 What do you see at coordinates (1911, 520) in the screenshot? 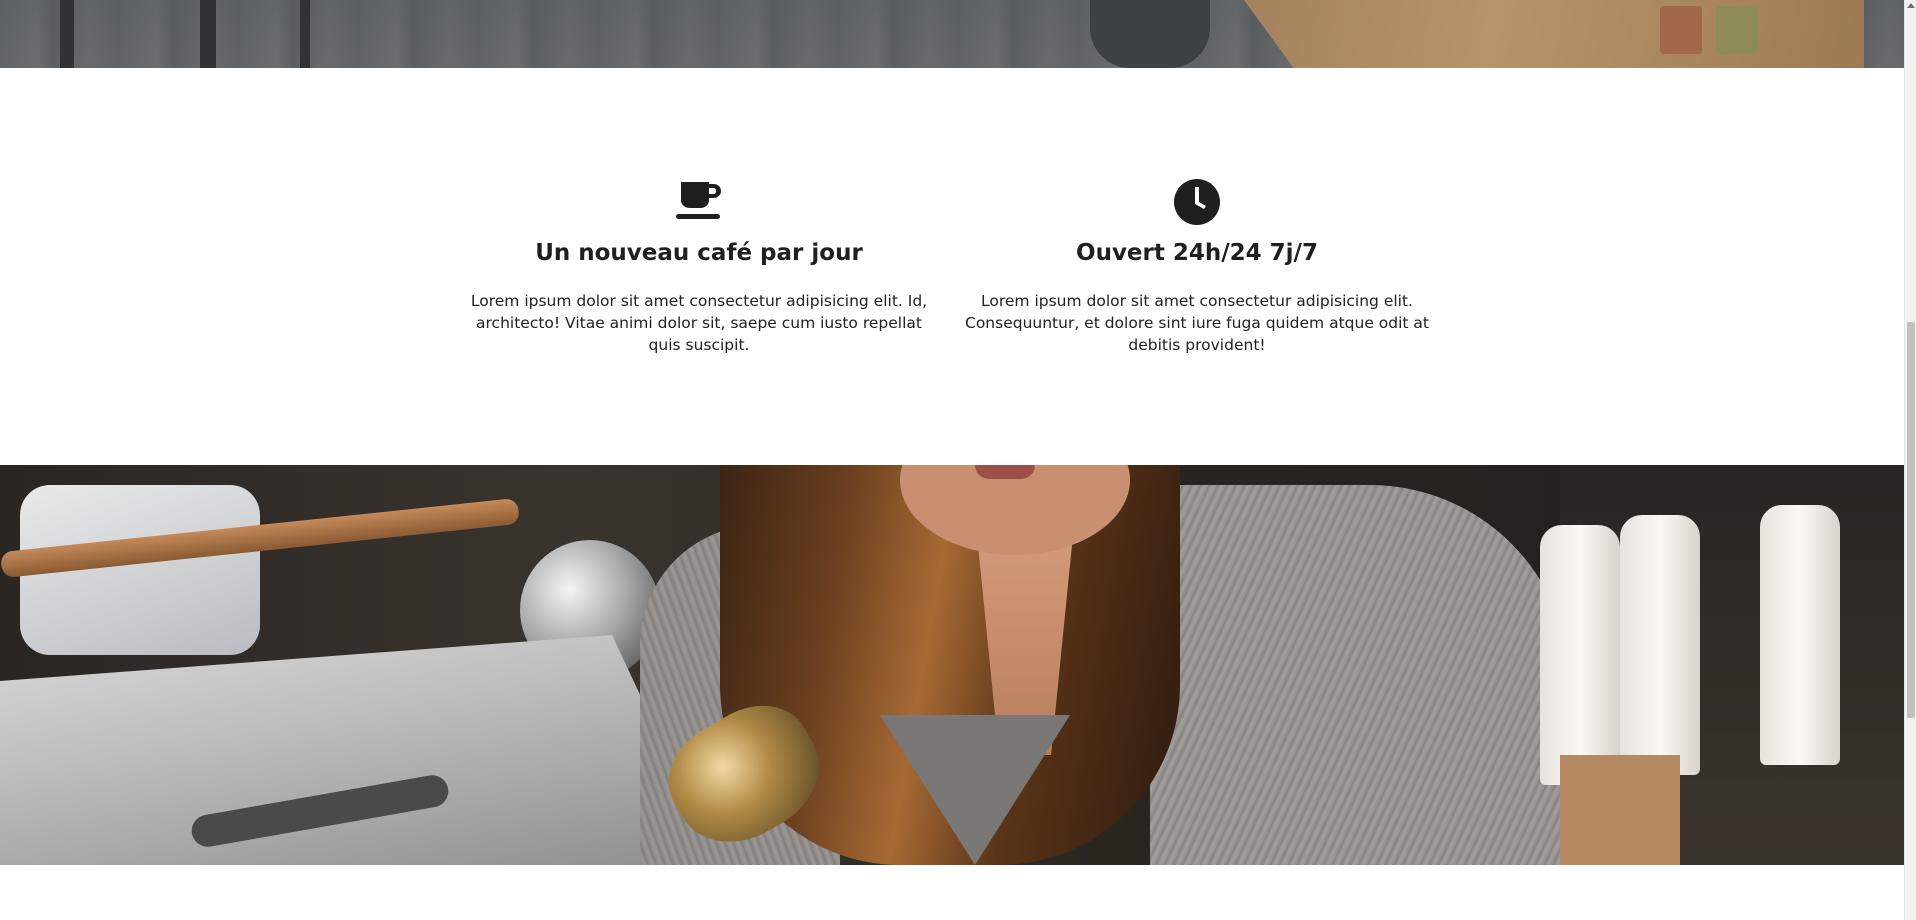
I see `scrollbar-thumb` at bounding box center [1911, 520].